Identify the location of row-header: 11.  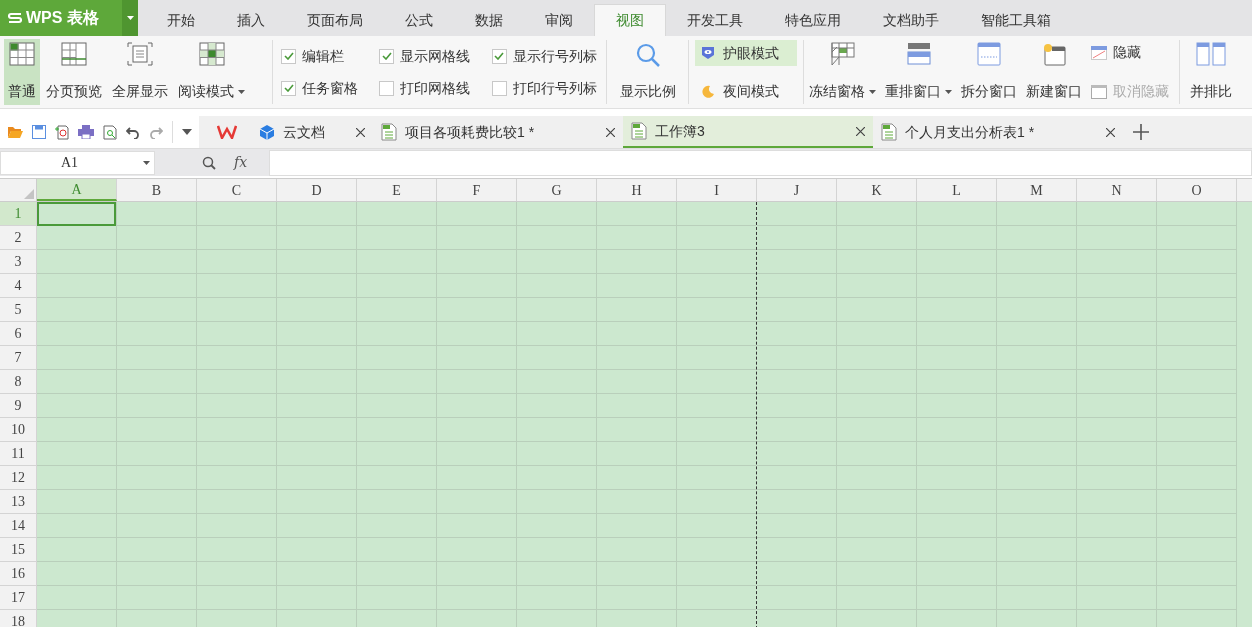
(18, 454).